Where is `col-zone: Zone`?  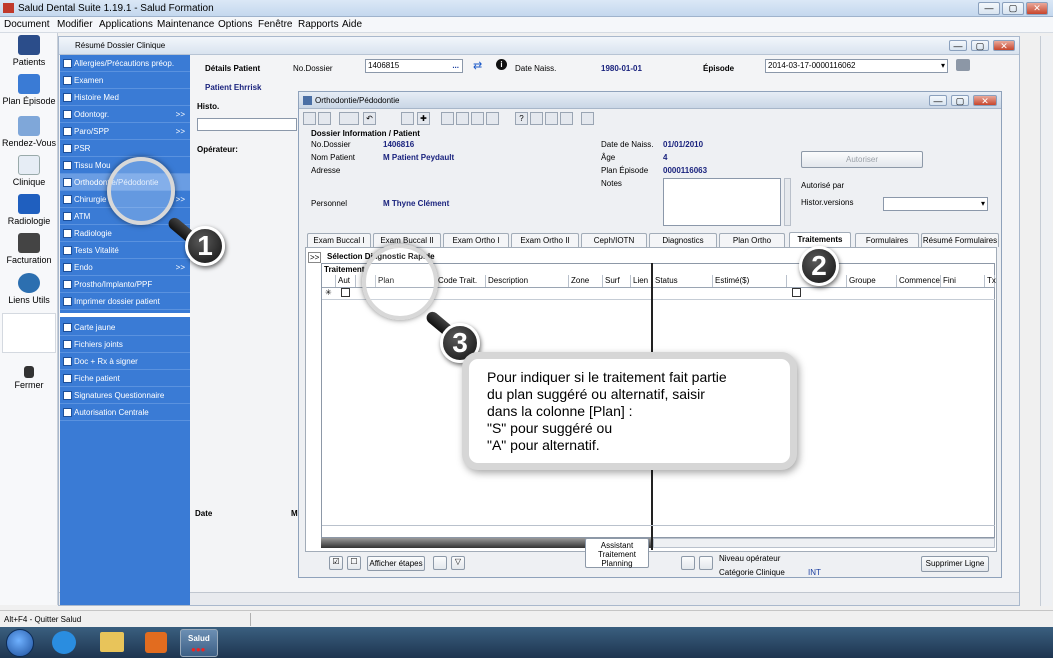
col-zone: Zone is located at coordinates (586, 281).